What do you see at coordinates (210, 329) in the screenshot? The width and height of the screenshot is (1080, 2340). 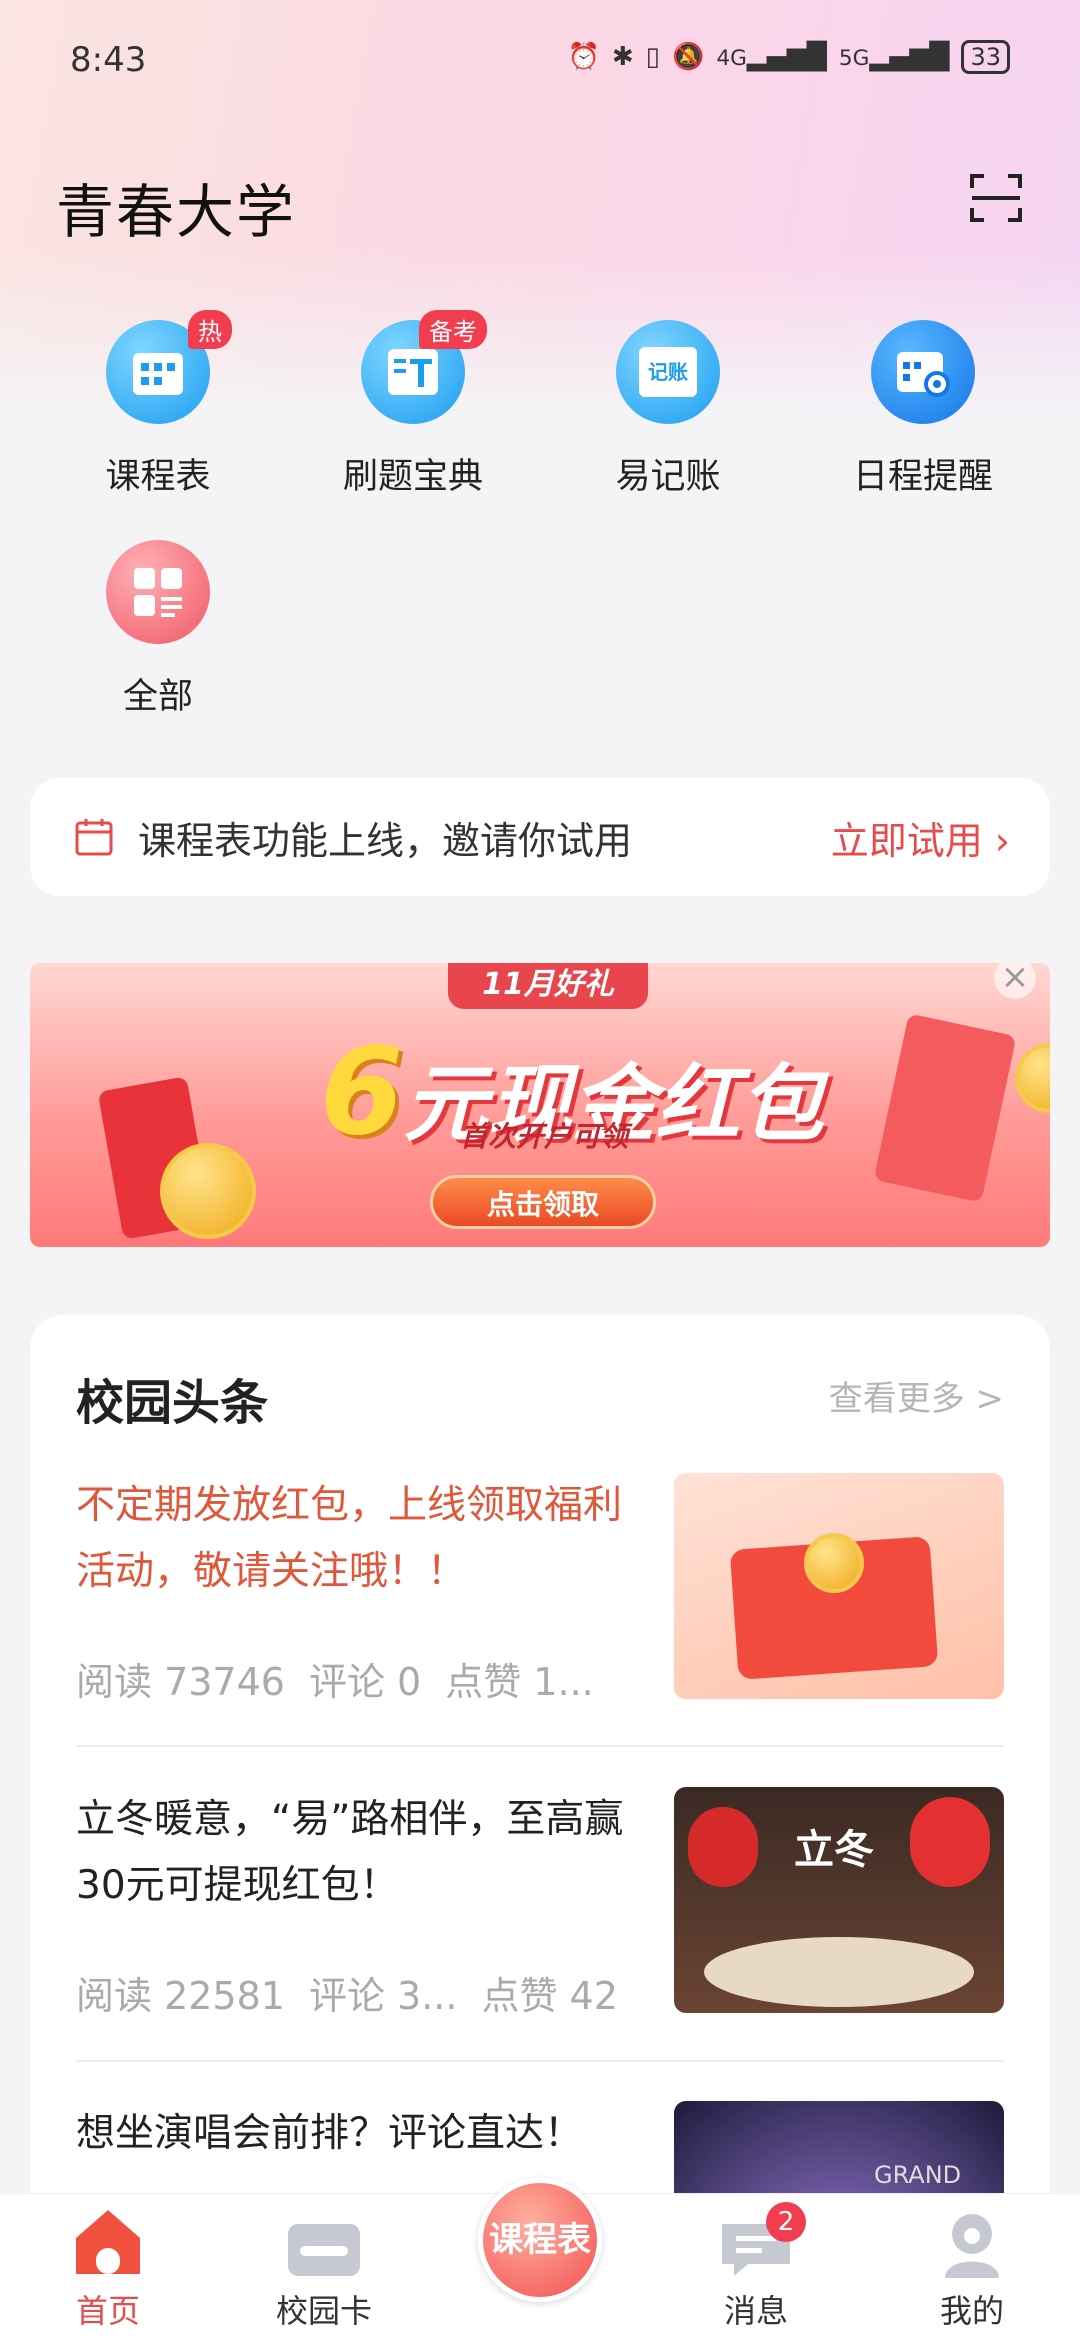 I see `hot-badge: 热` at bounding box center [210, 329].